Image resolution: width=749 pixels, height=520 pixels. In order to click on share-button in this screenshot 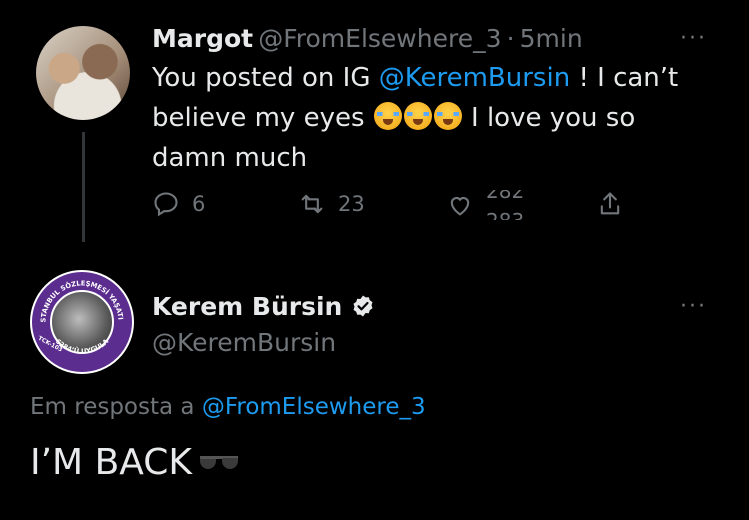, I will do `click(610, 204)`.